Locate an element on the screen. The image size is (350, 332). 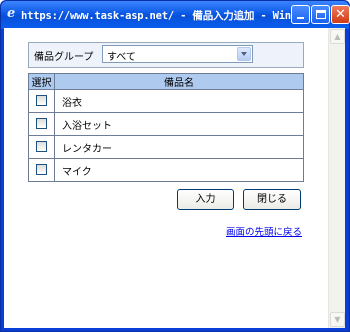
ie-icon: e is located at coordinates (11, 13).